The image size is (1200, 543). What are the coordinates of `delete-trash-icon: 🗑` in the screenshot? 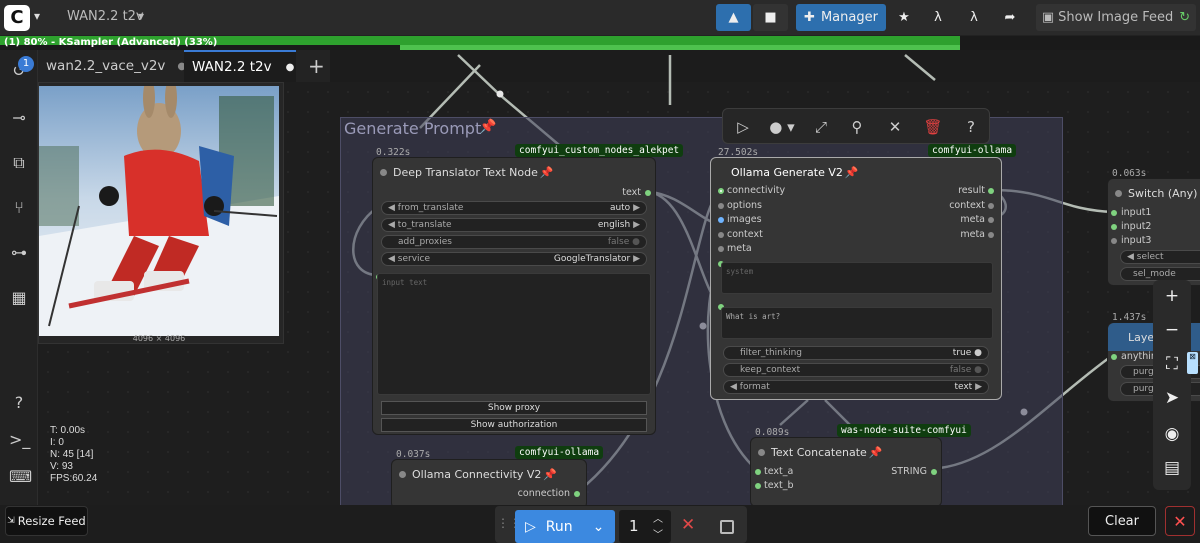 It's located at (933, 127).